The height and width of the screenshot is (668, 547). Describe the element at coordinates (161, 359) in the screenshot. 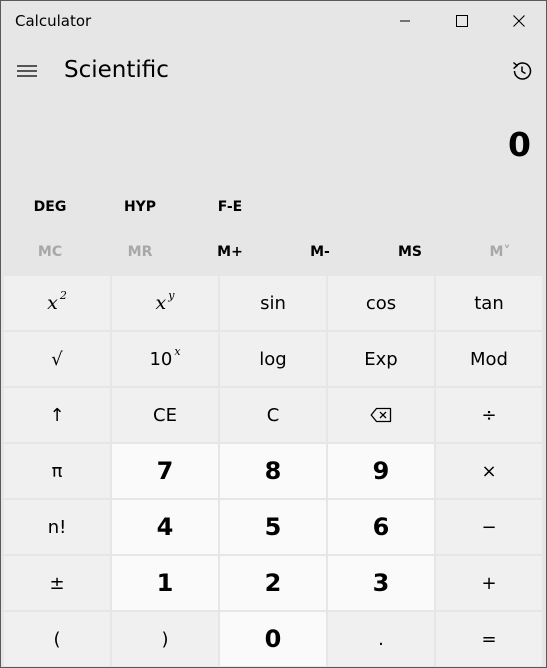

I see `ten-power-base: 10` at that location.